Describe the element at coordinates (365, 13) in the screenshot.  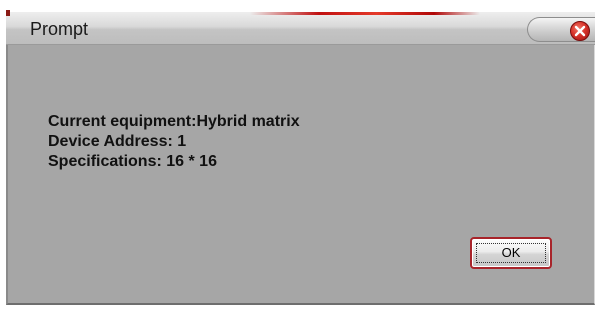
I see `title-bar-accent` at that location.